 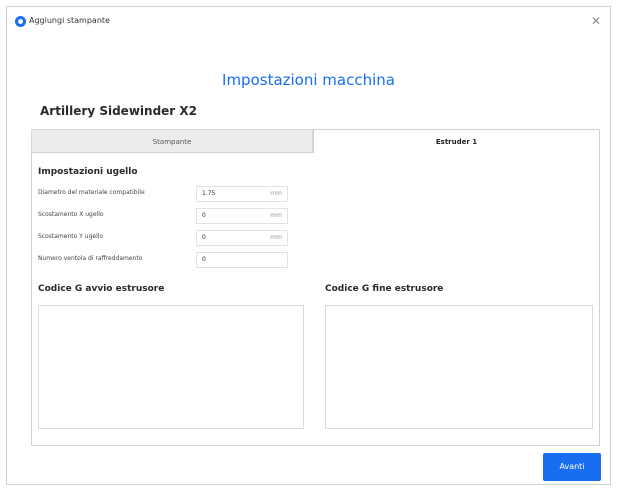 I want to click on cooling-fan-value: 0, so click(x=204, y=259).